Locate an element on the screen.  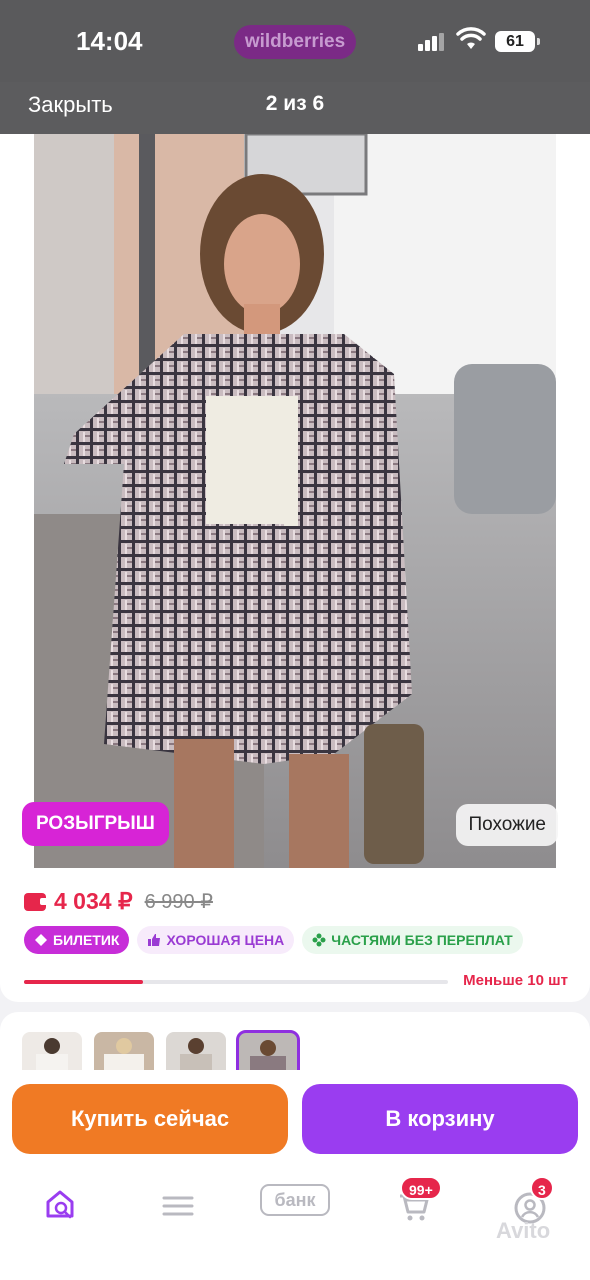
add-to-cart-button: В корзину is located at coordinates (440, 1119).